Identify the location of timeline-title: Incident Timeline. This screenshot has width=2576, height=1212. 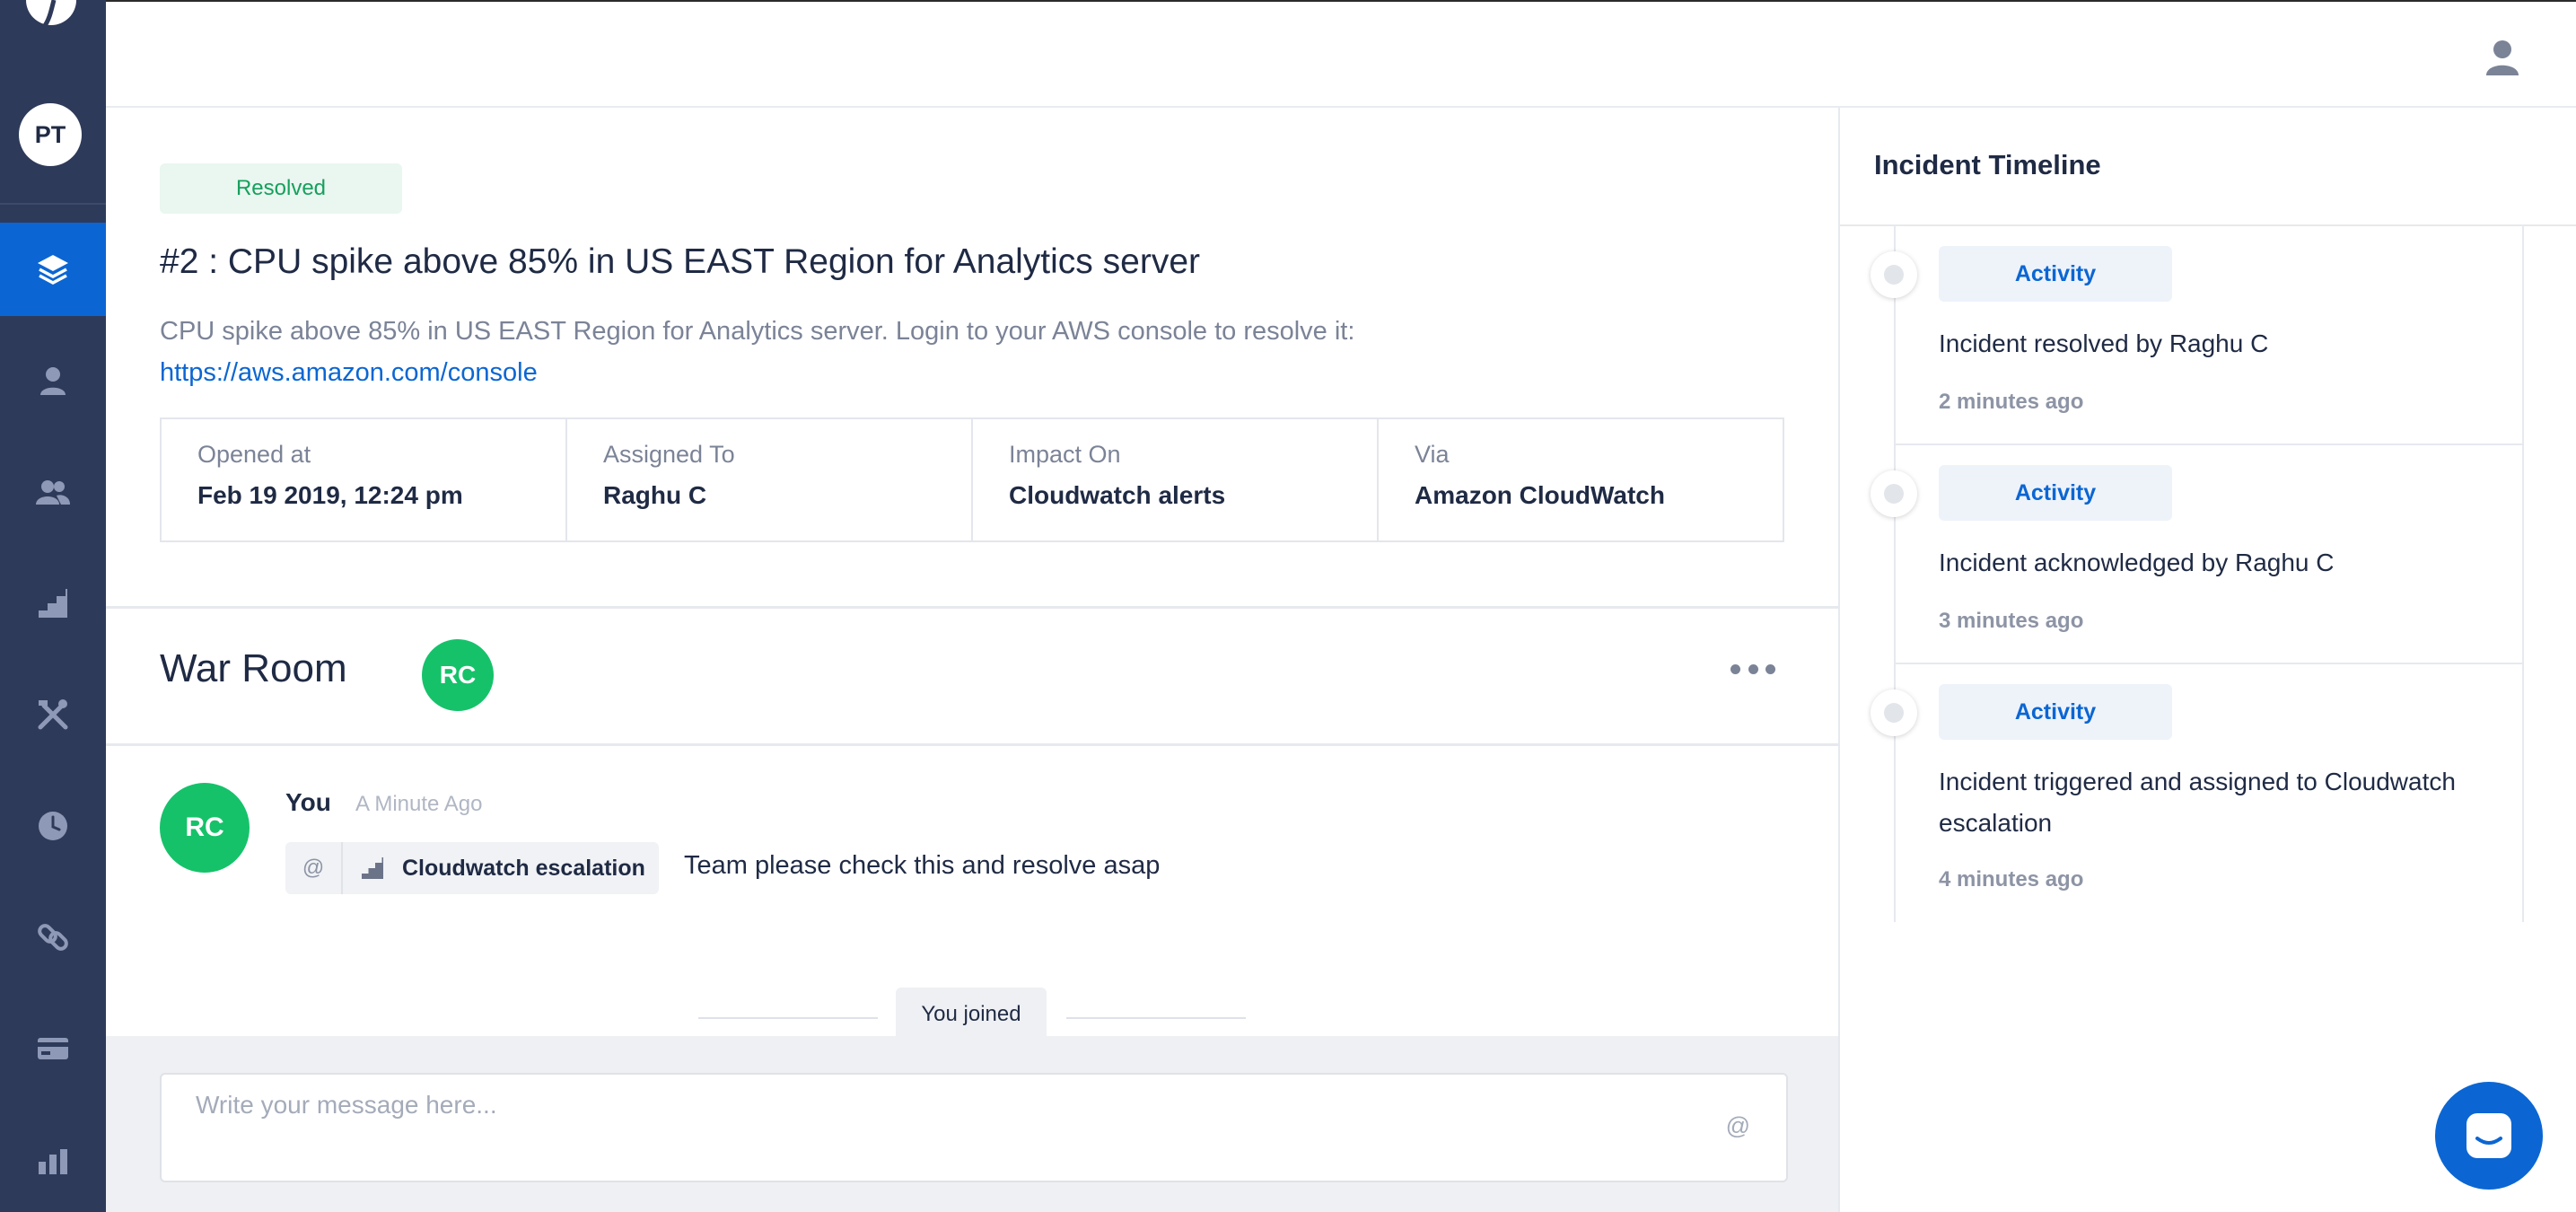
(1987, 165).